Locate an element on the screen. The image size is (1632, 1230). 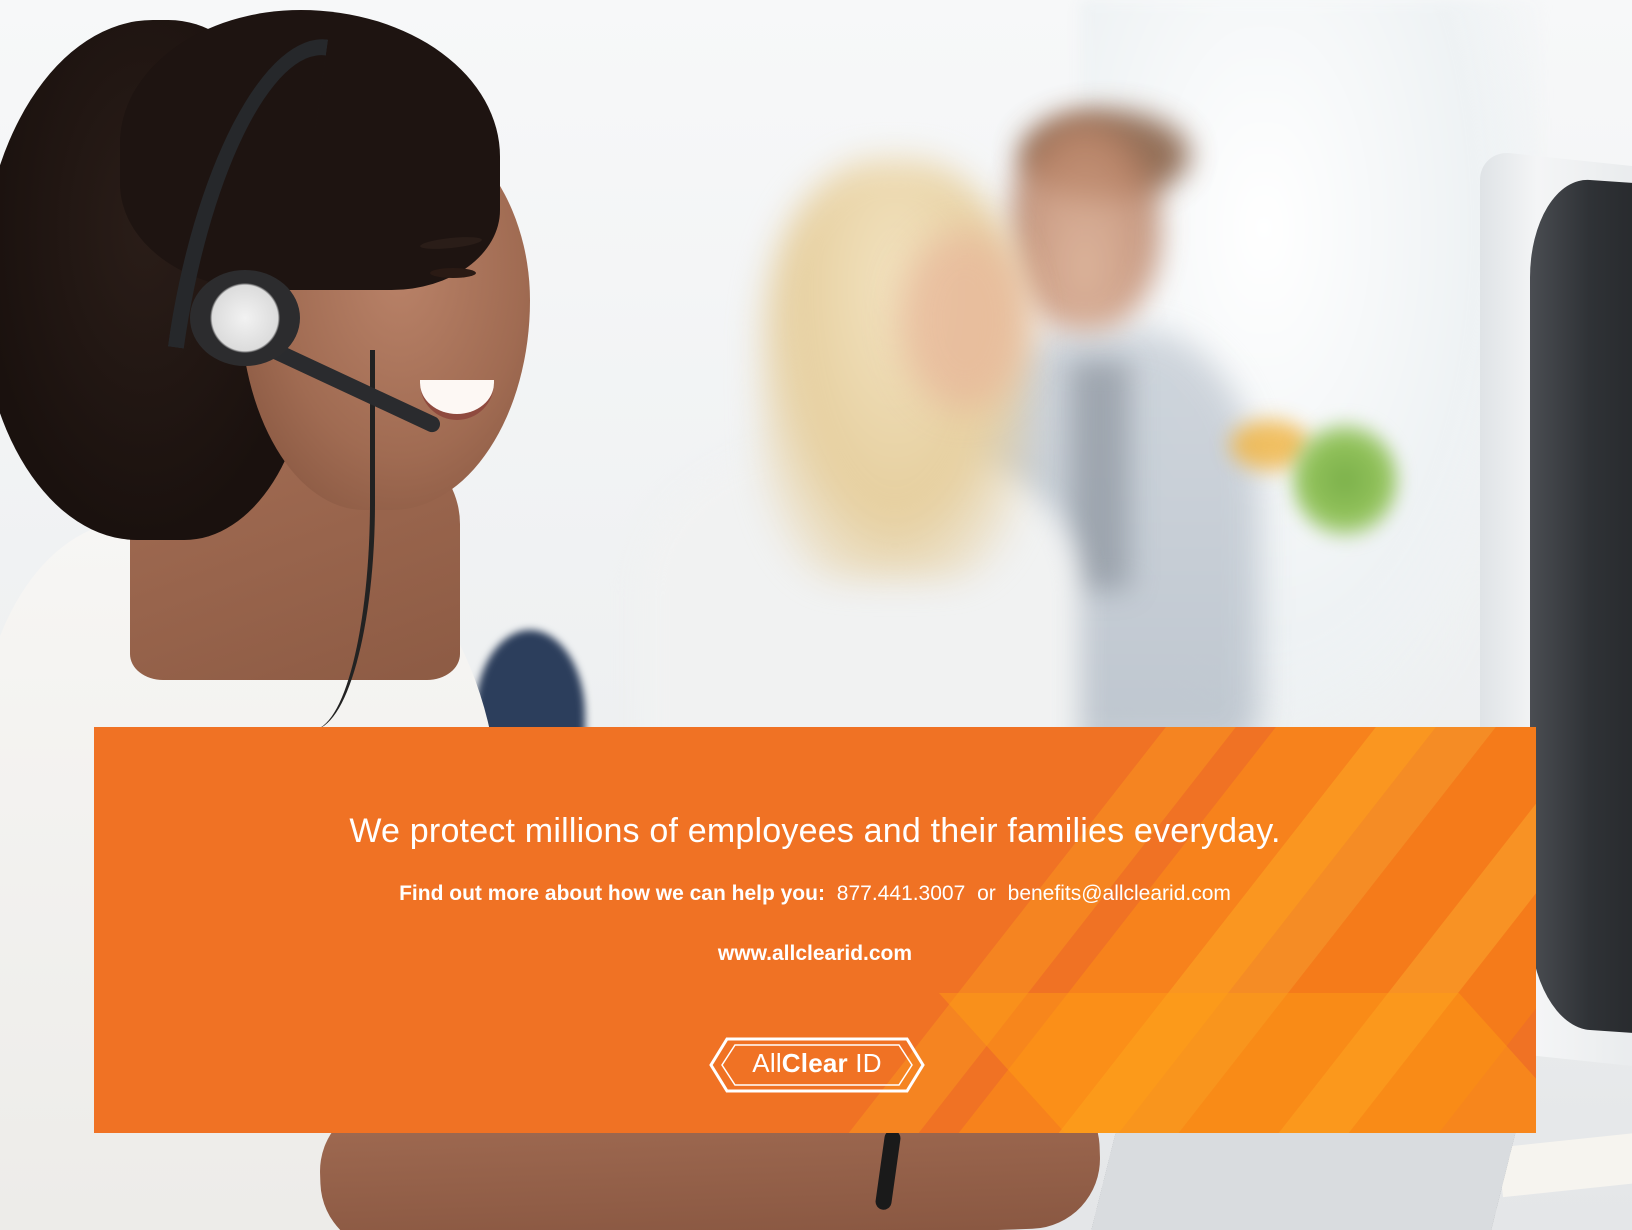
logo-wordmark: AllClear ID is located at coordinates (817, 1063).